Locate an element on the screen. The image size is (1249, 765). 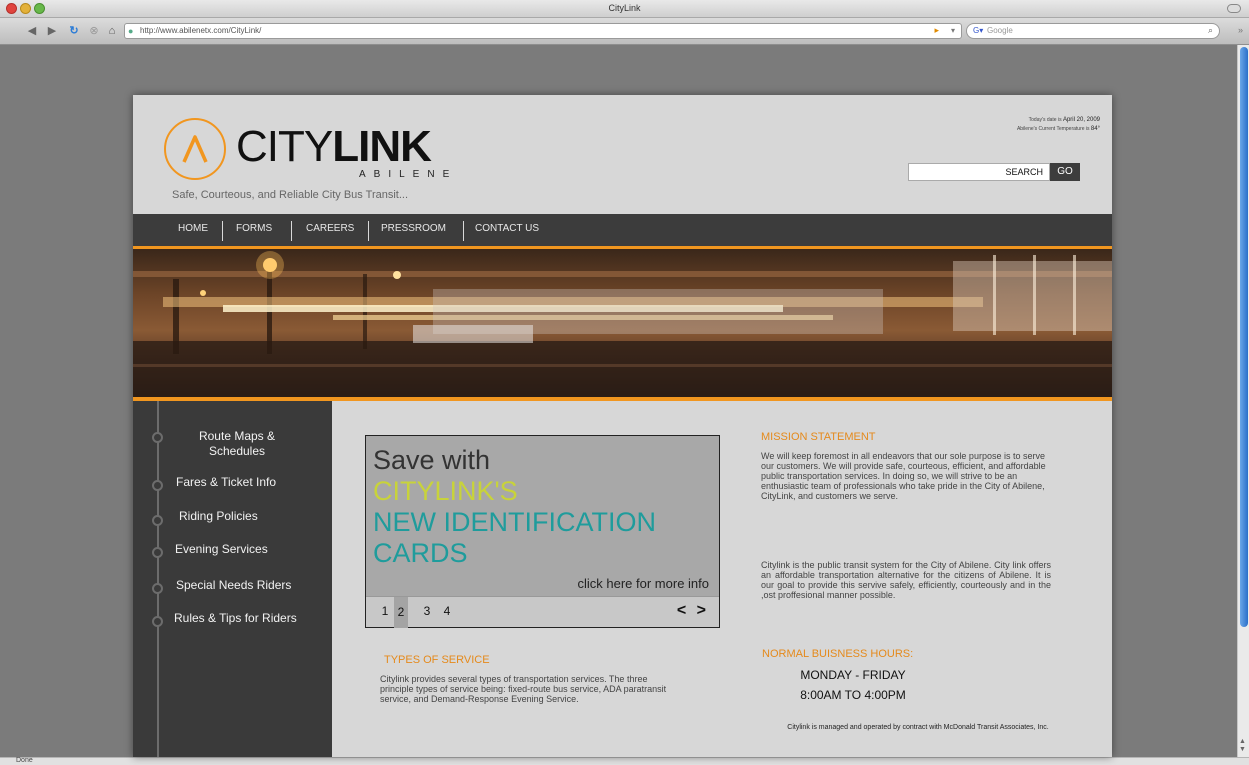
date-line: Today's date is April 20, 2009 is located at coordinates (1064, 120).